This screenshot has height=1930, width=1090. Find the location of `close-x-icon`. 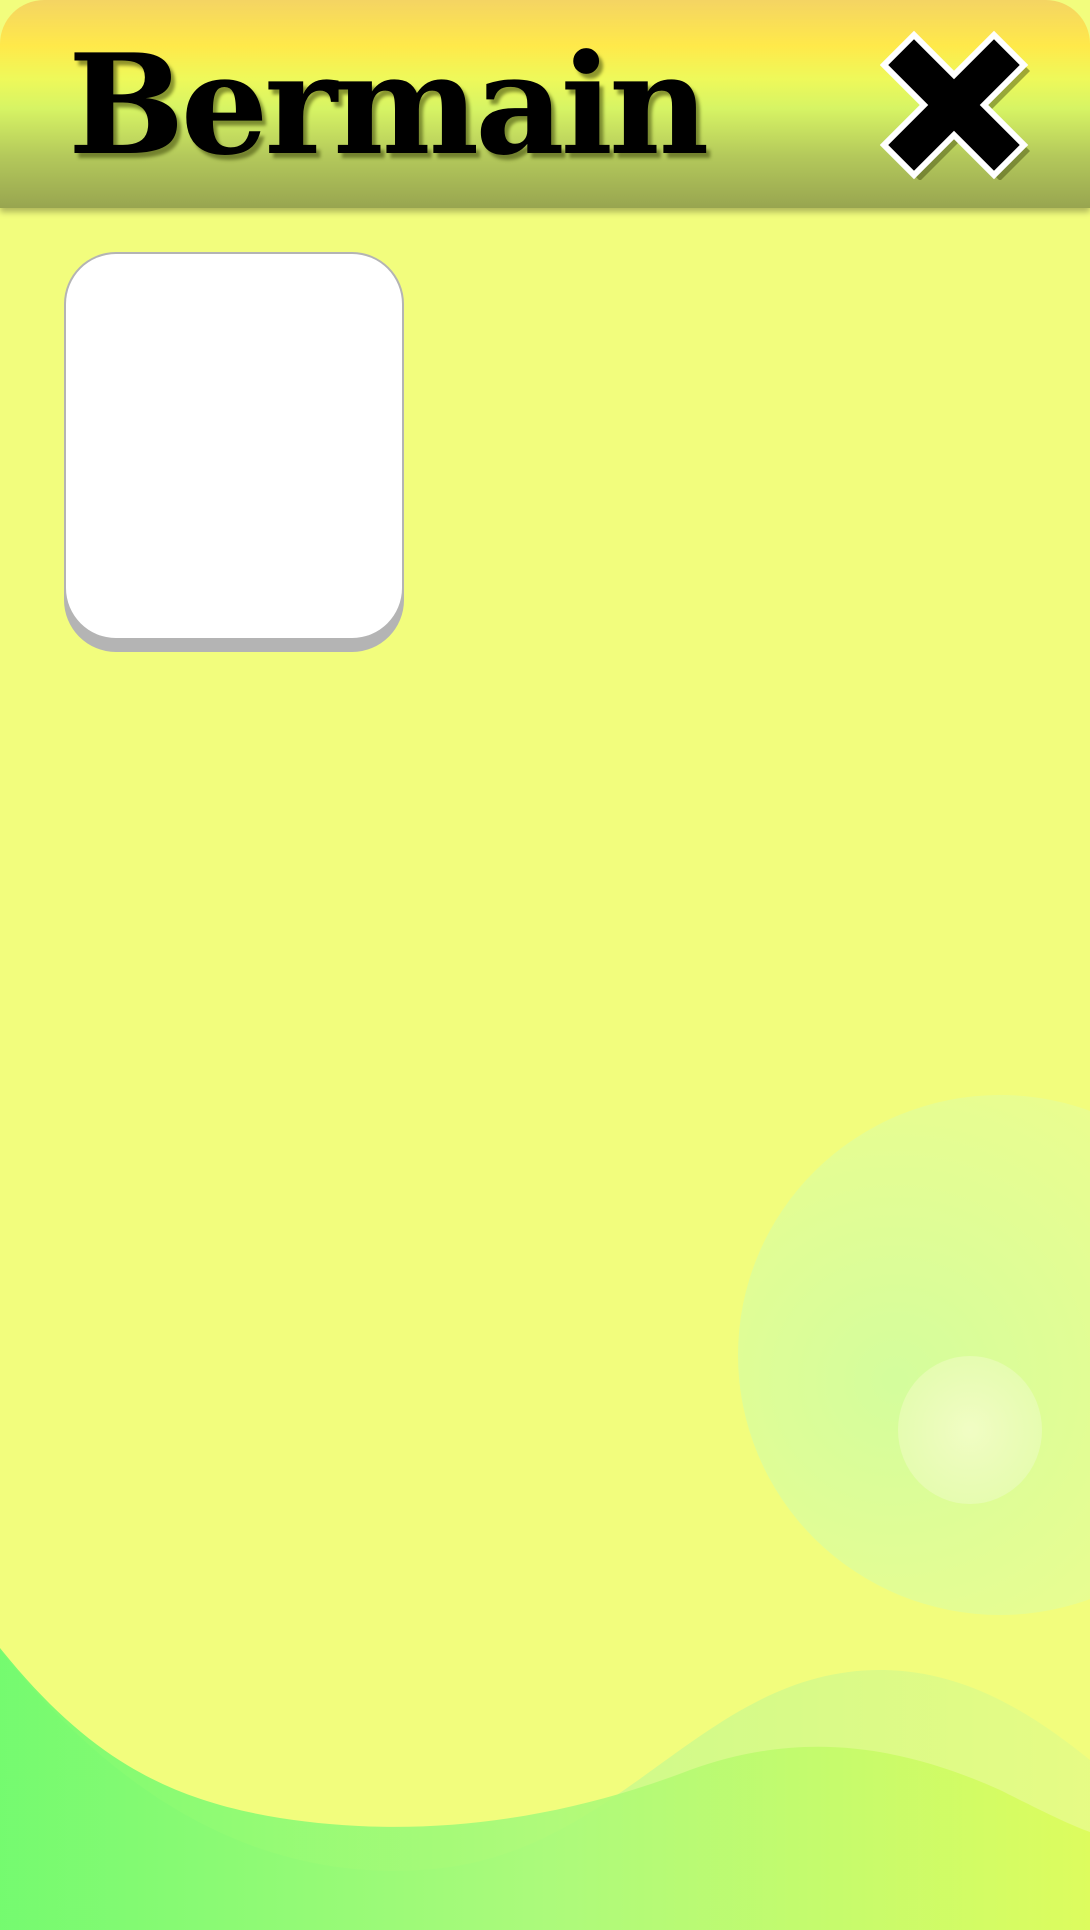

close-x-icon is located at coordinates (955, 105).